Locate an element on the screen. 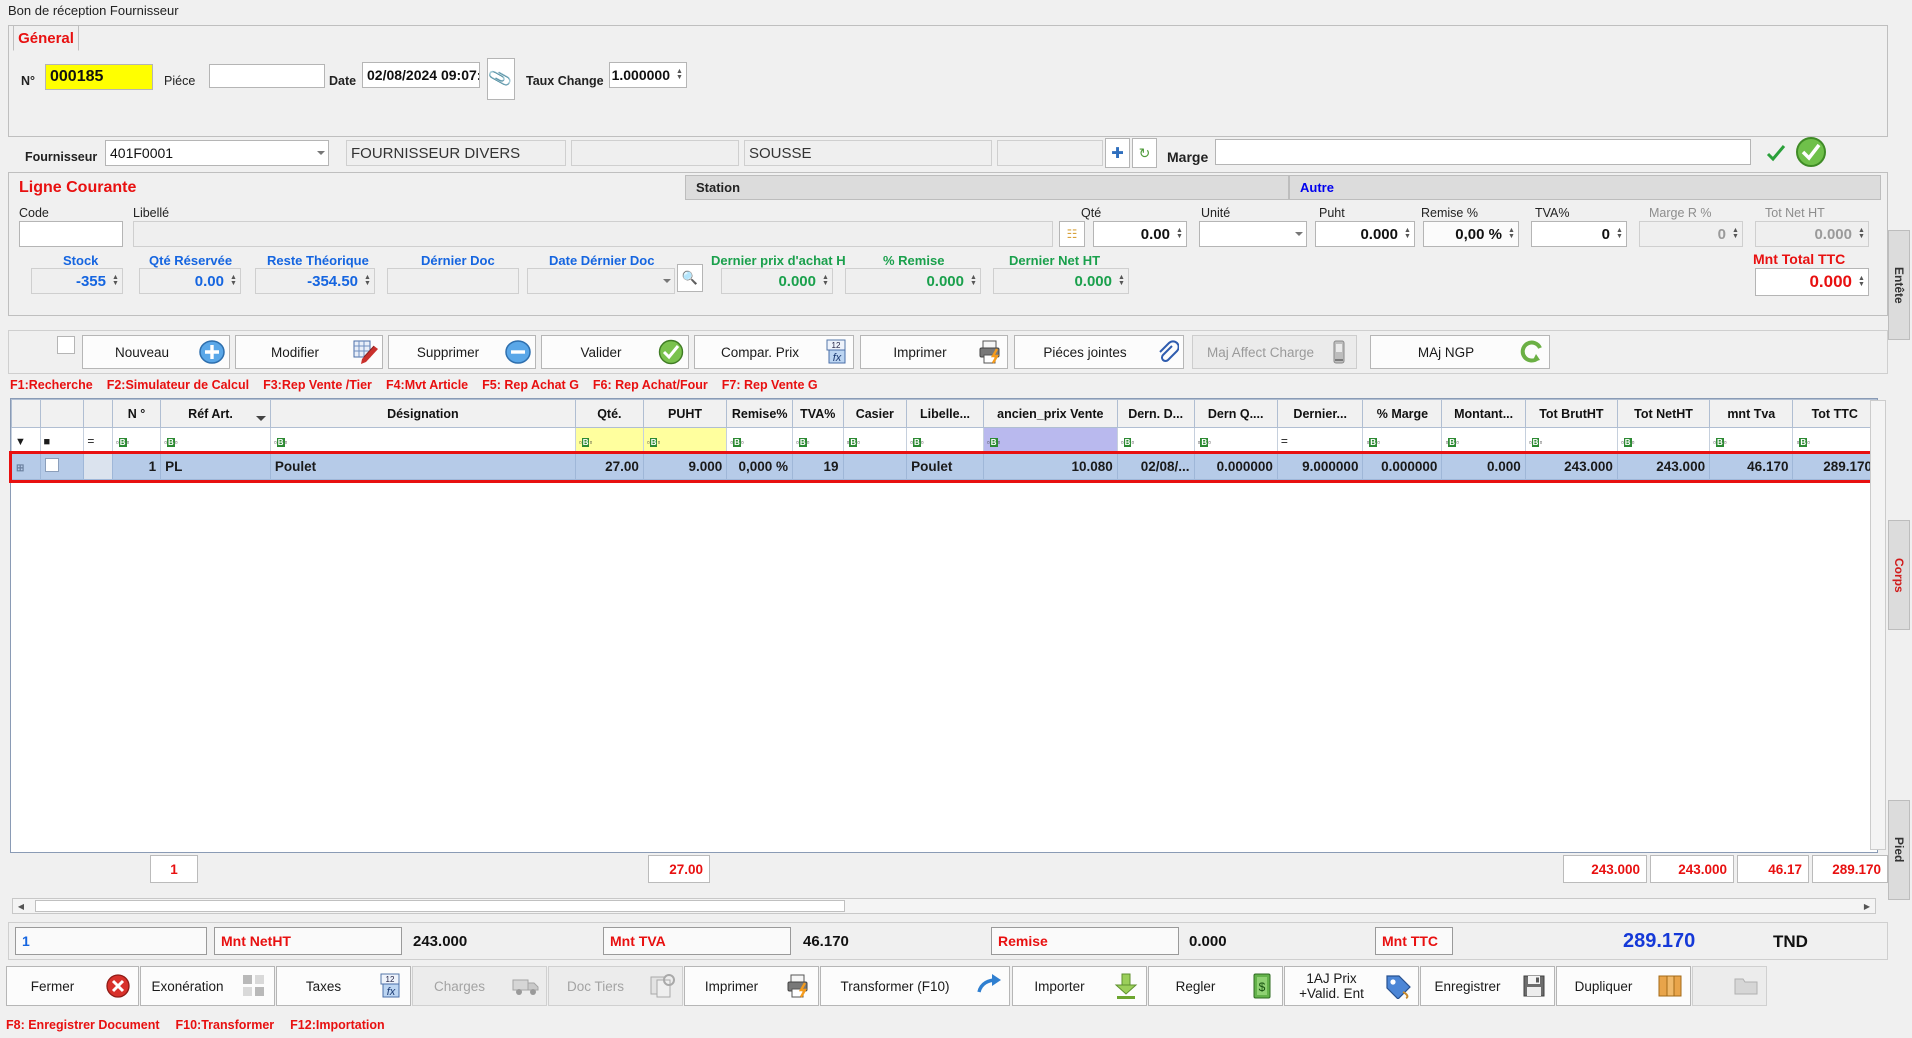 Image resolution: width=1912 pixels, height=1038 pixels. table-cell: 0.000000 is located at coordinates (1235, 466).